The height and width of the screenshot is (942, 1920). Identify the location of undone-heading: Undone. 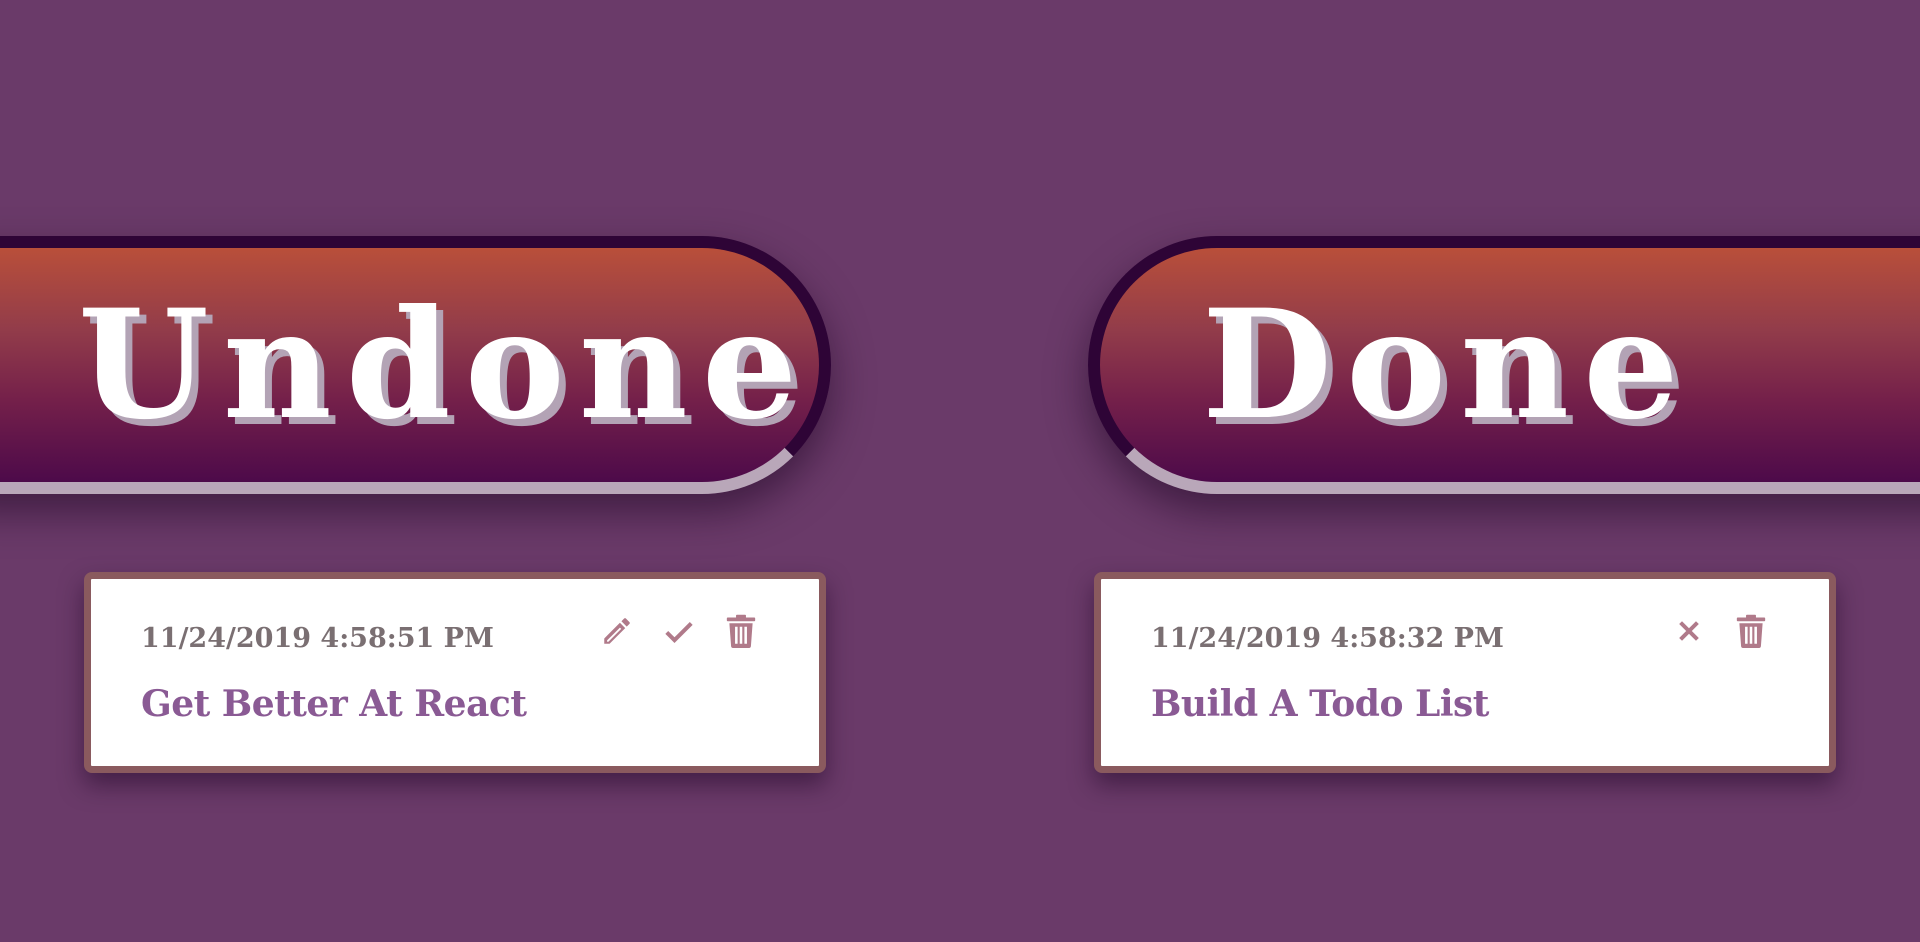
(445, 365).